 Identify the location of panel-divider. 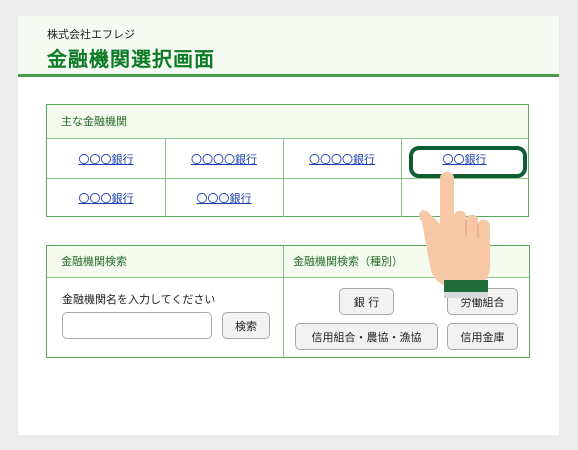
(283, 301).